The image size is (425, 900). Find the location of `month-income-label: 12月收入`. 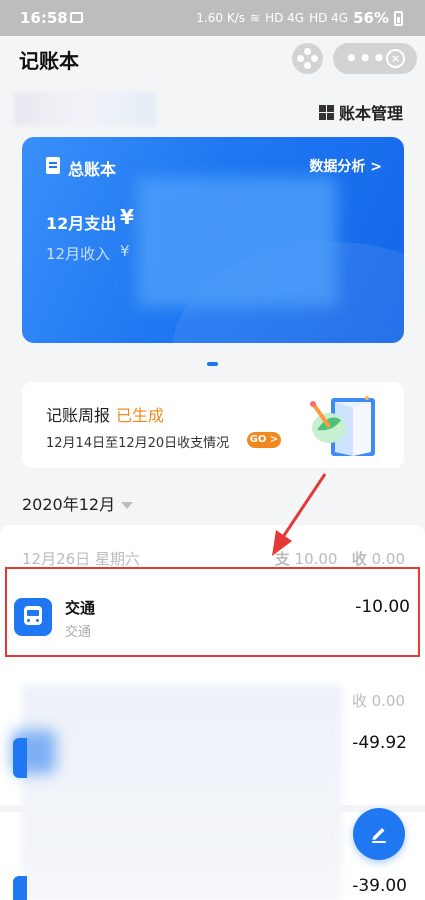

month-income-label: 12月收入 is located at coordinates (78, 254).